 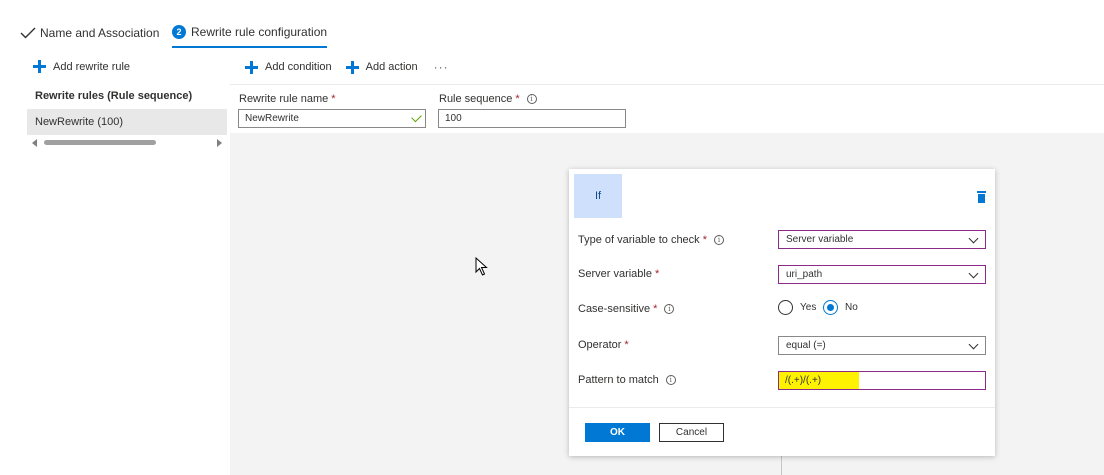 I want to click on ok-button: OK, so click(x=617, y=432).